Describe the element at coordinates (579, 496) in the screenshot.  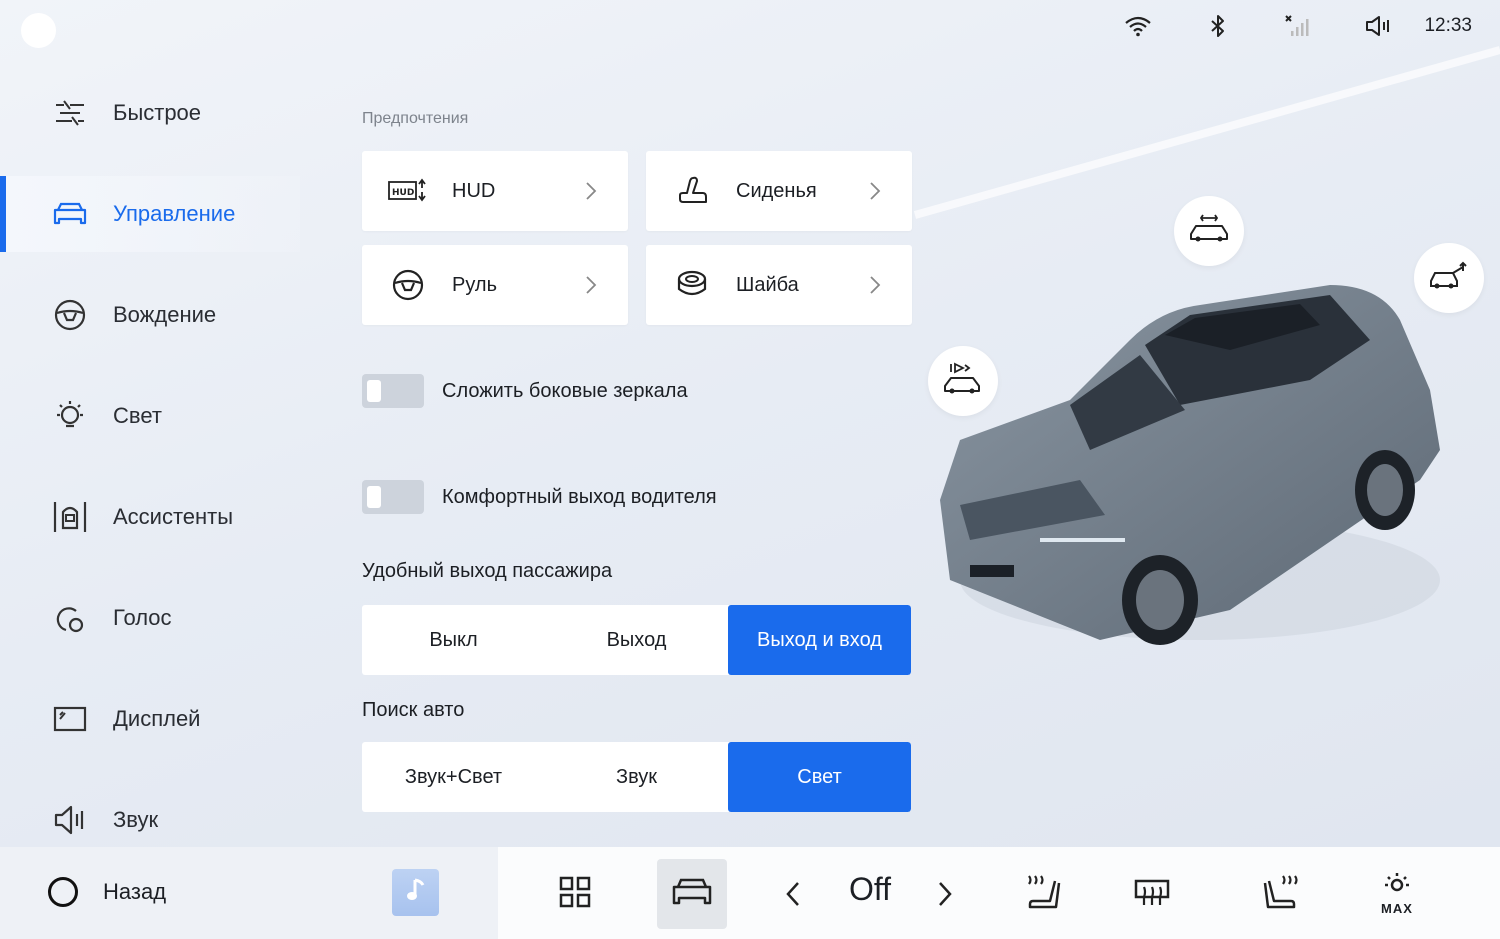
I see `toggle-label: Комфортный выход водителя` at that location.